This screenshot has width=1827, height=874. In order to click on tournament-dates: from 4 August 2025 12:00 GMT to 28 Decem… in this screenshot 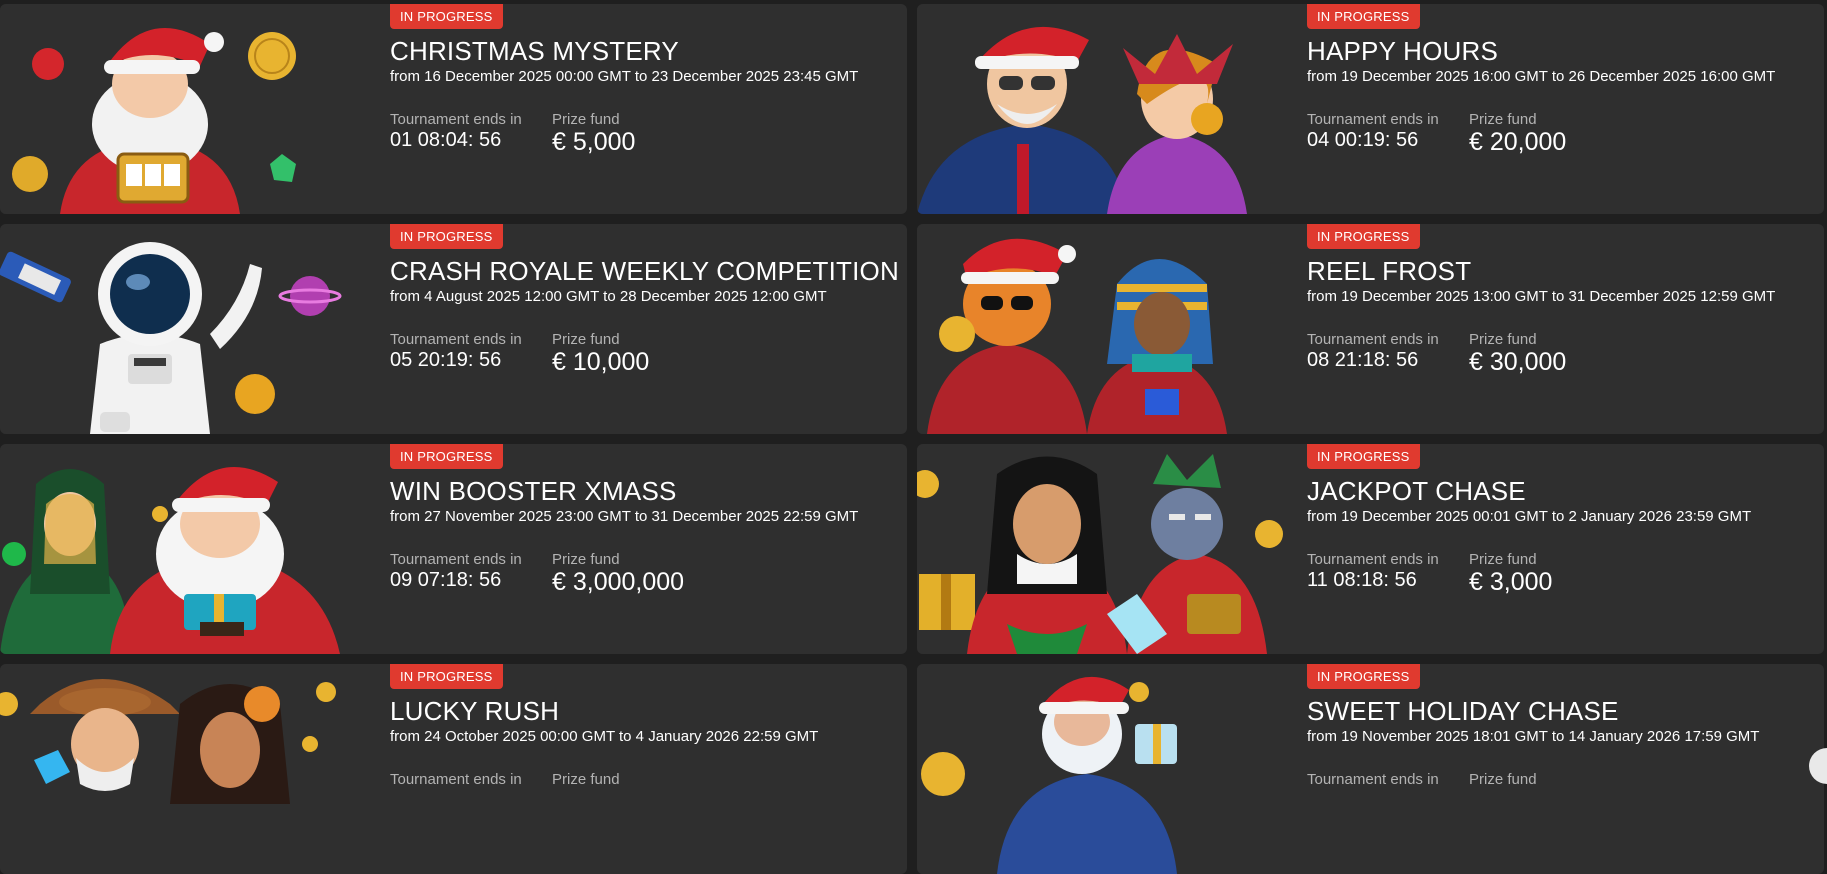, I will do `click(608, 296)`.